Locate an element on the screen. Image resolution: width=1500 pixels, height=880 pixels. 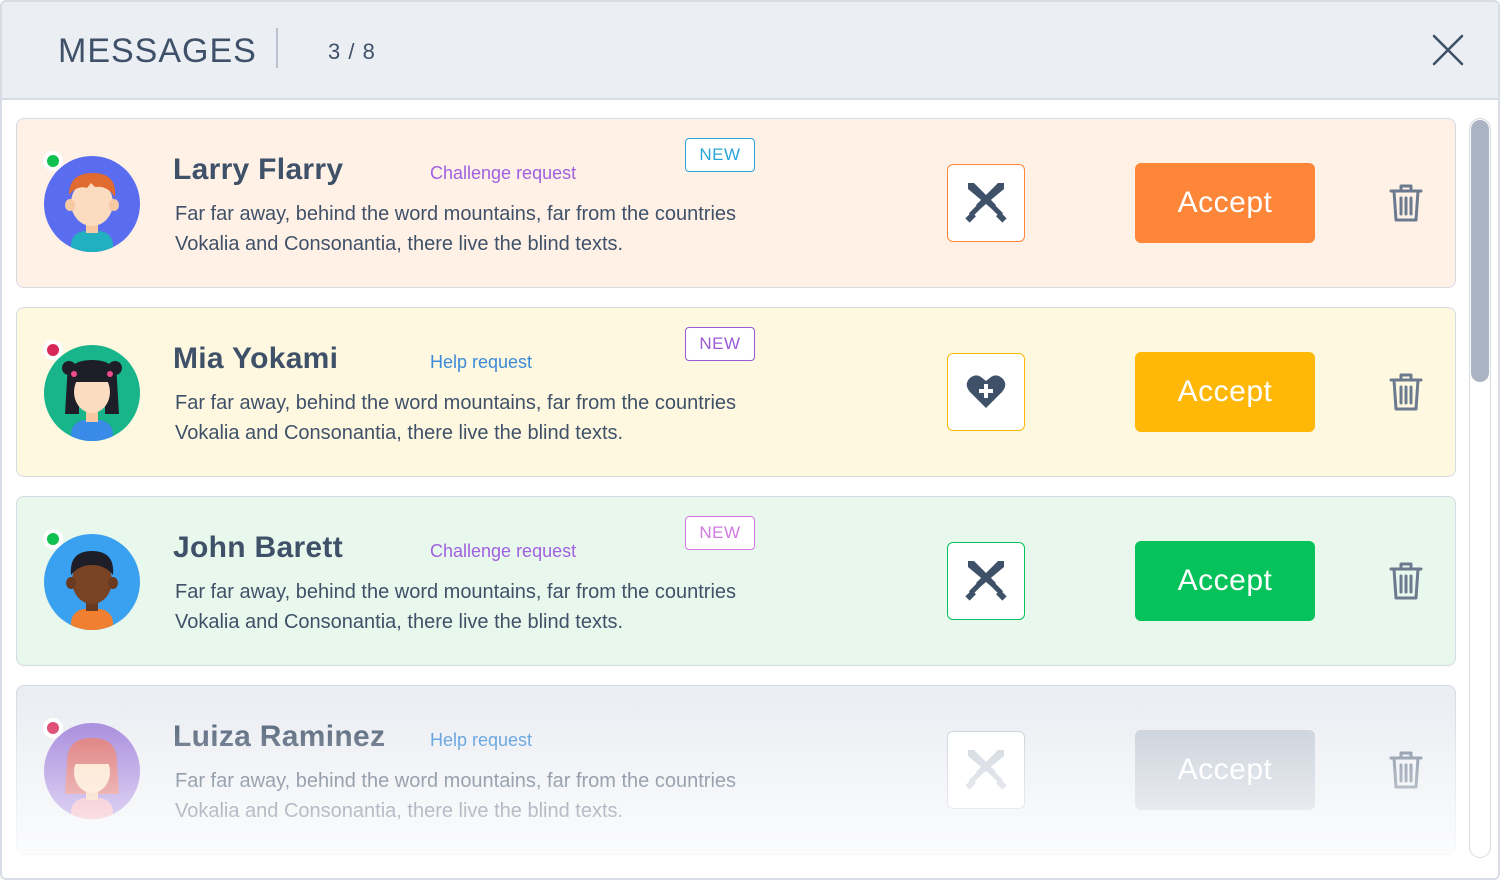
header-divider is located at coordinates (277, 48).